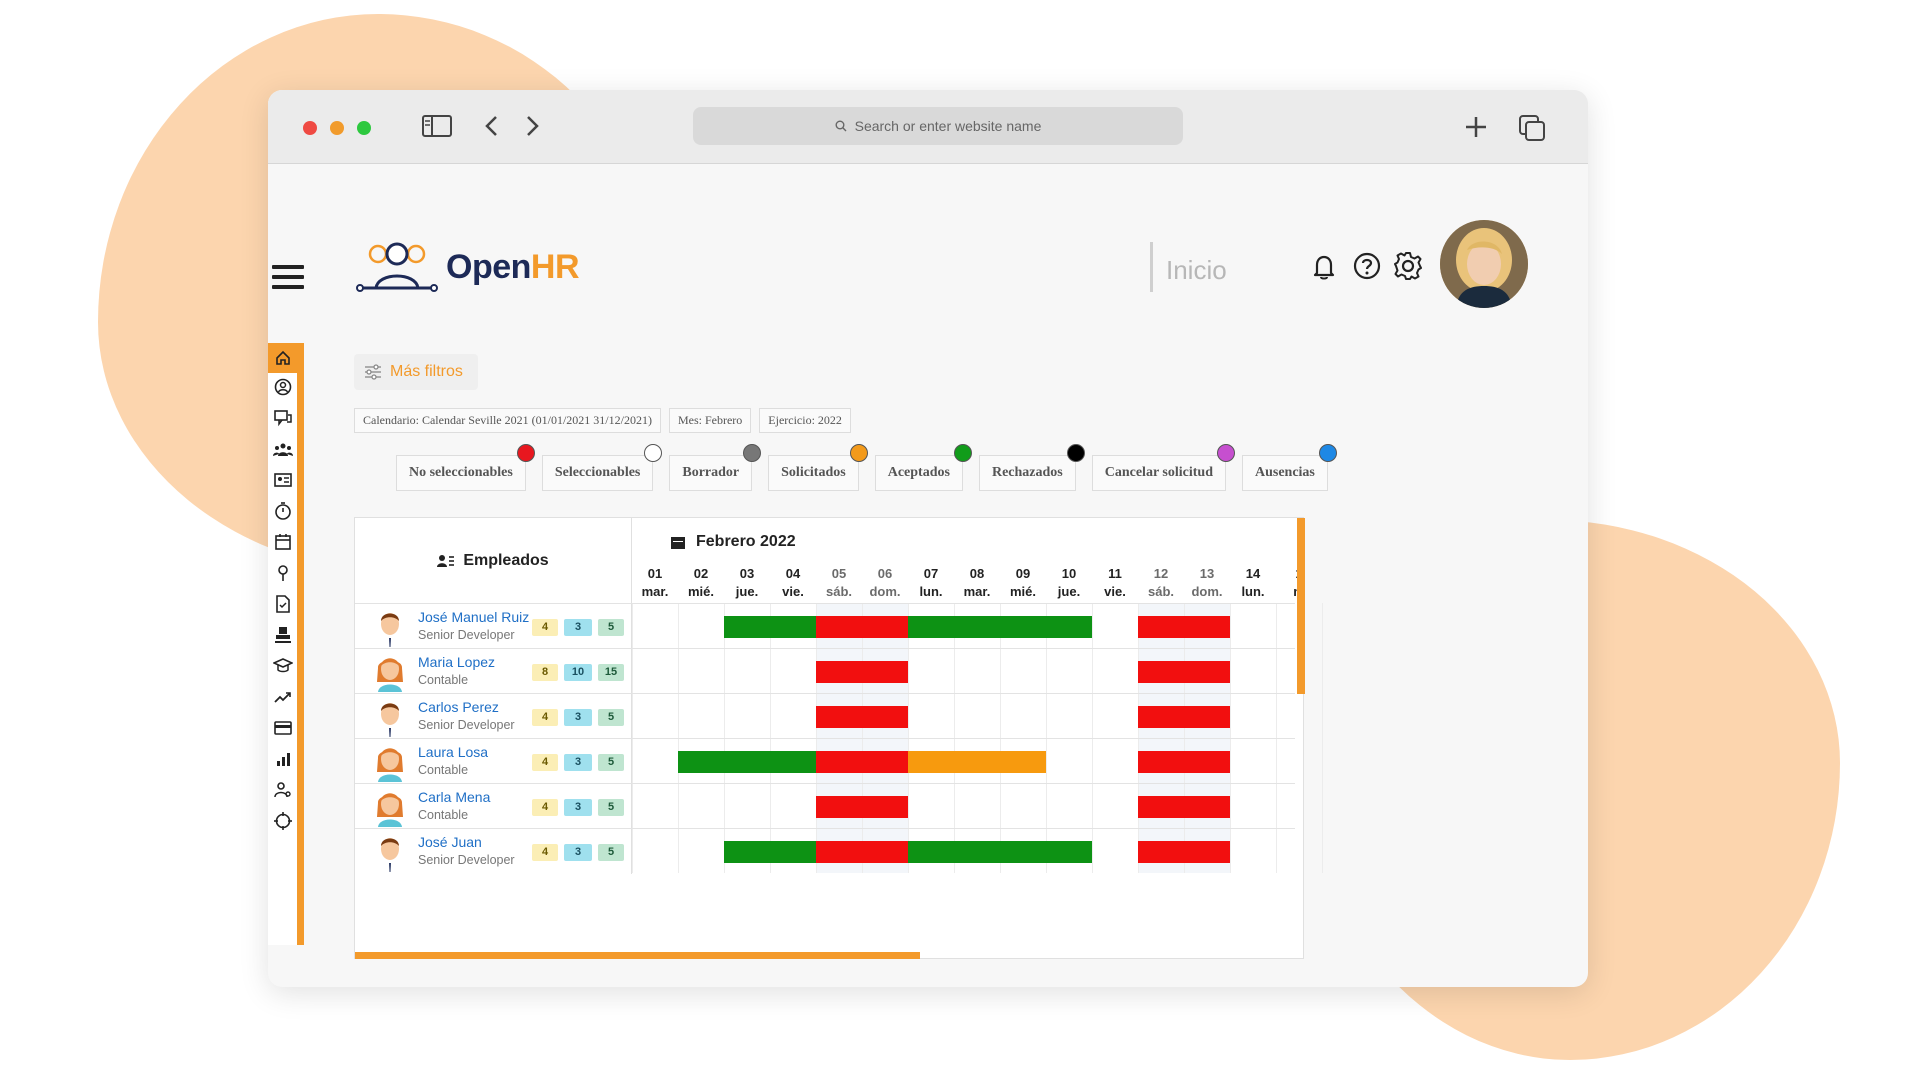 Image resolution: width=1920 pixels, height=1080 pixels. What do you see at coordinates (1163, 467) in the screenshot?
I see `legend-item: Cancelar solicitud` at bounding box center [1163, 467].